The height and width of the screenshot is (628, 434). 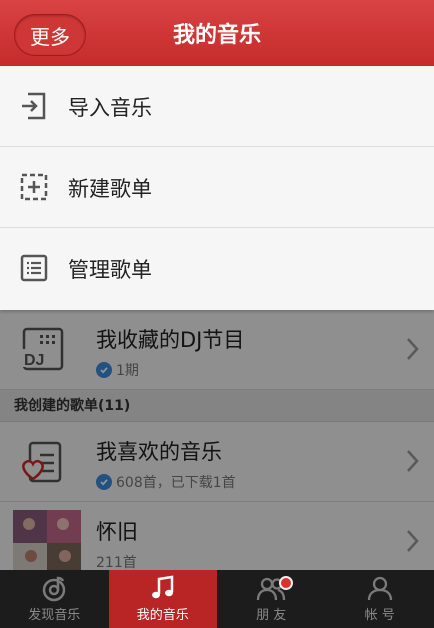 What do you see at coordinates (271, 599) in the screenshot?
I see `tab-friends: 朋 友` at bounding box center [271, 599].